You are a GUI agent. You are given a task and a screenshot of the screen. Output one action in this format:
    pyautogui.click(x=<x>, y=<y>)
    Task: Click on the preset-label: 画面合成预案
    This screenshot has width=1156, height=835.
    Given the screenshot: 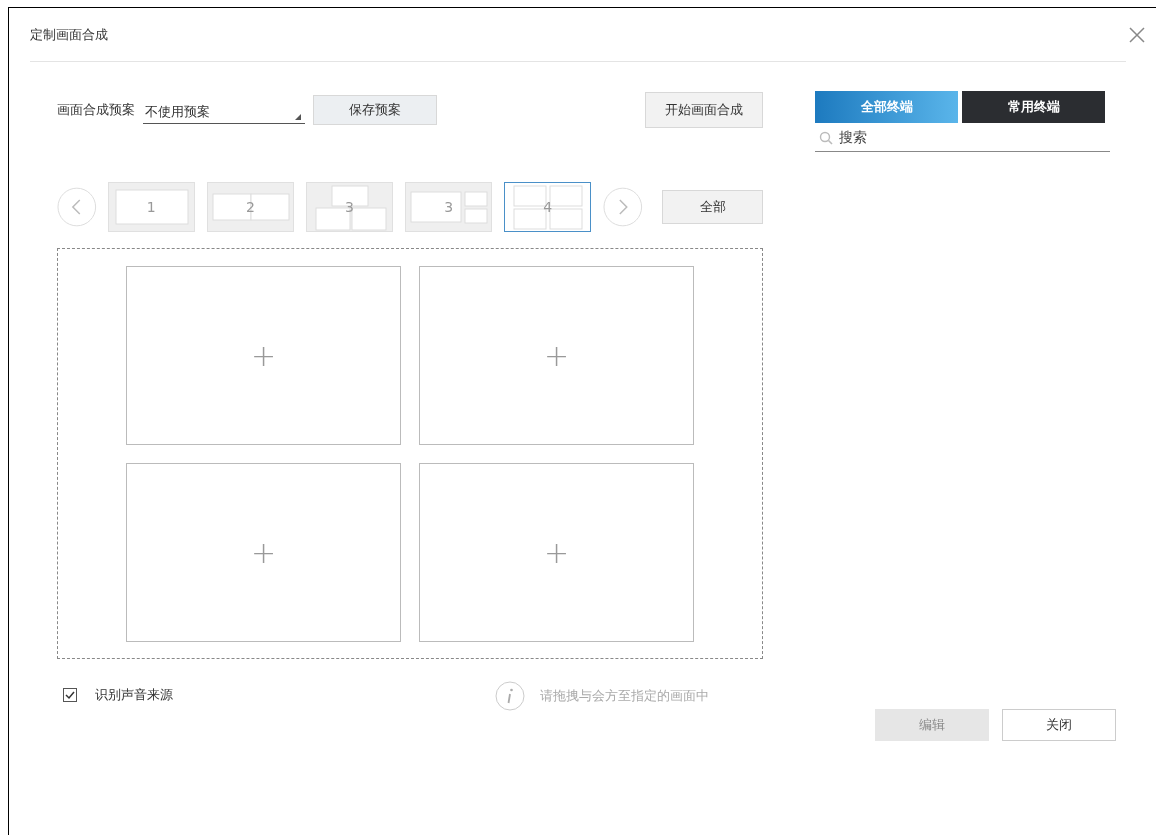 What is the action you would take?
    pyautogui.click(x=96, y=110)
    